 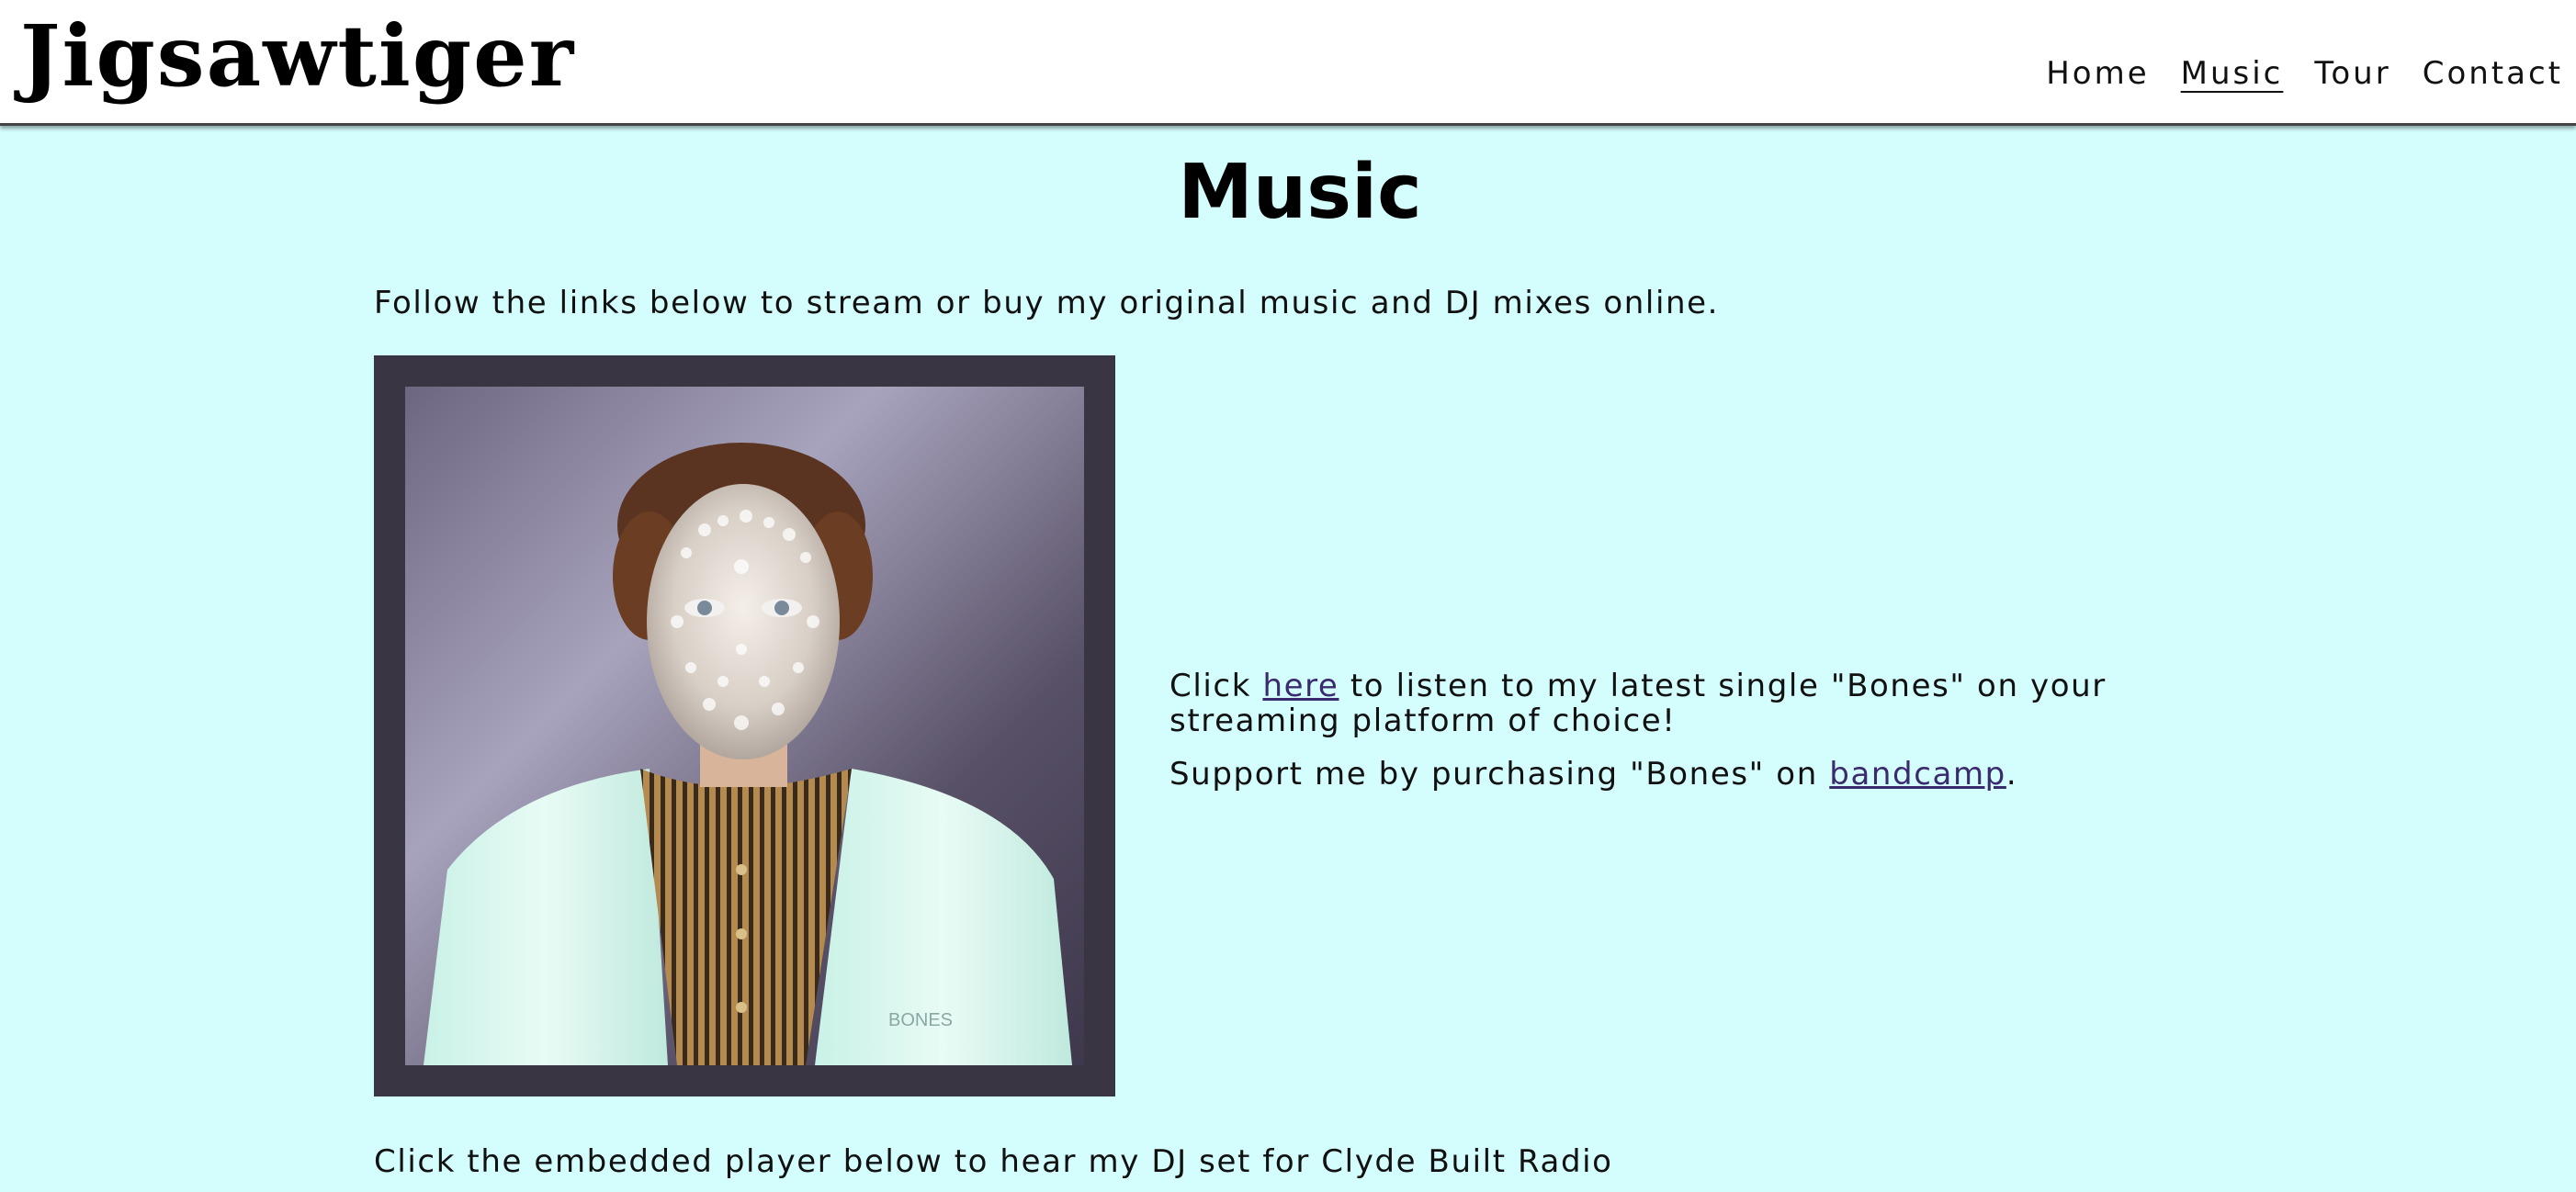 I want to click on nav-item-home: Home, so click(x=2097, y=73).